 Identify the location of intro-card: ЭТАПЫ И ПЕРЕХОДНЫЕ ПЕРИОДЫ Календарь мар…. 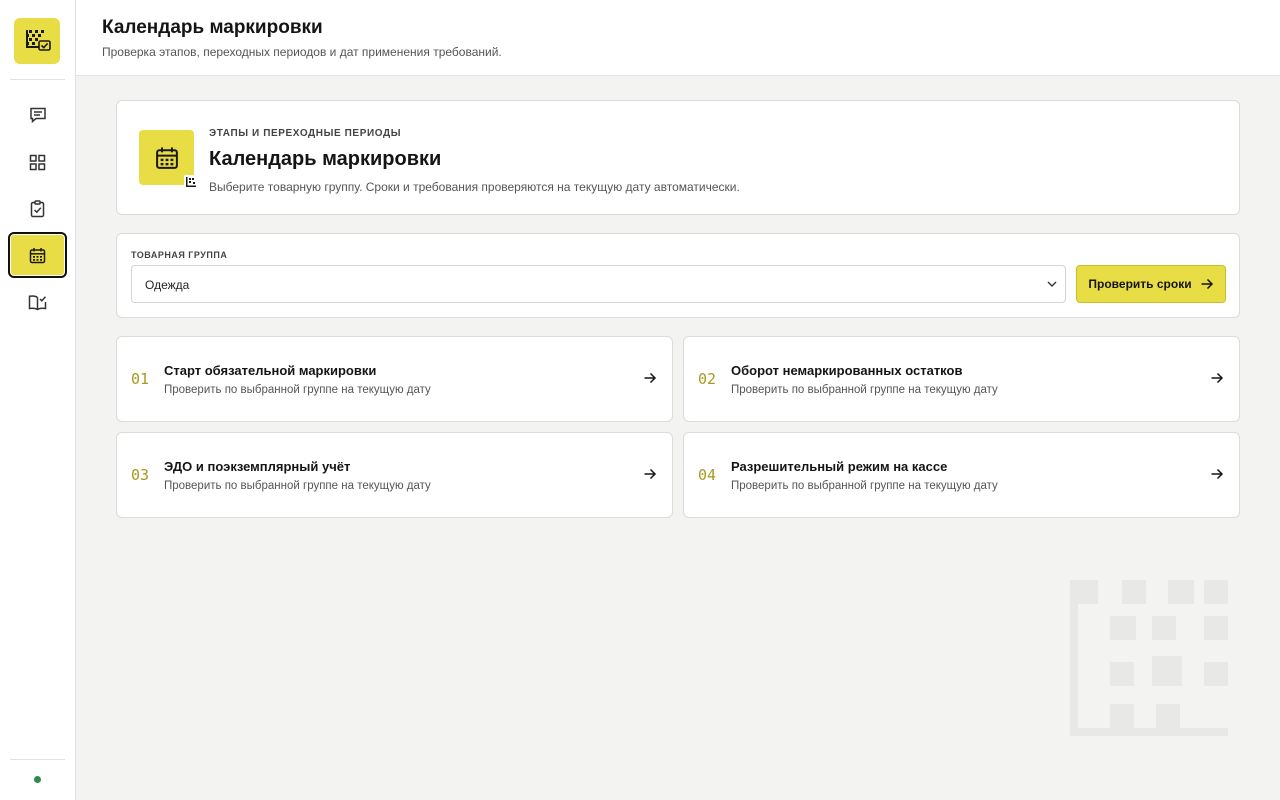
(678, 157).